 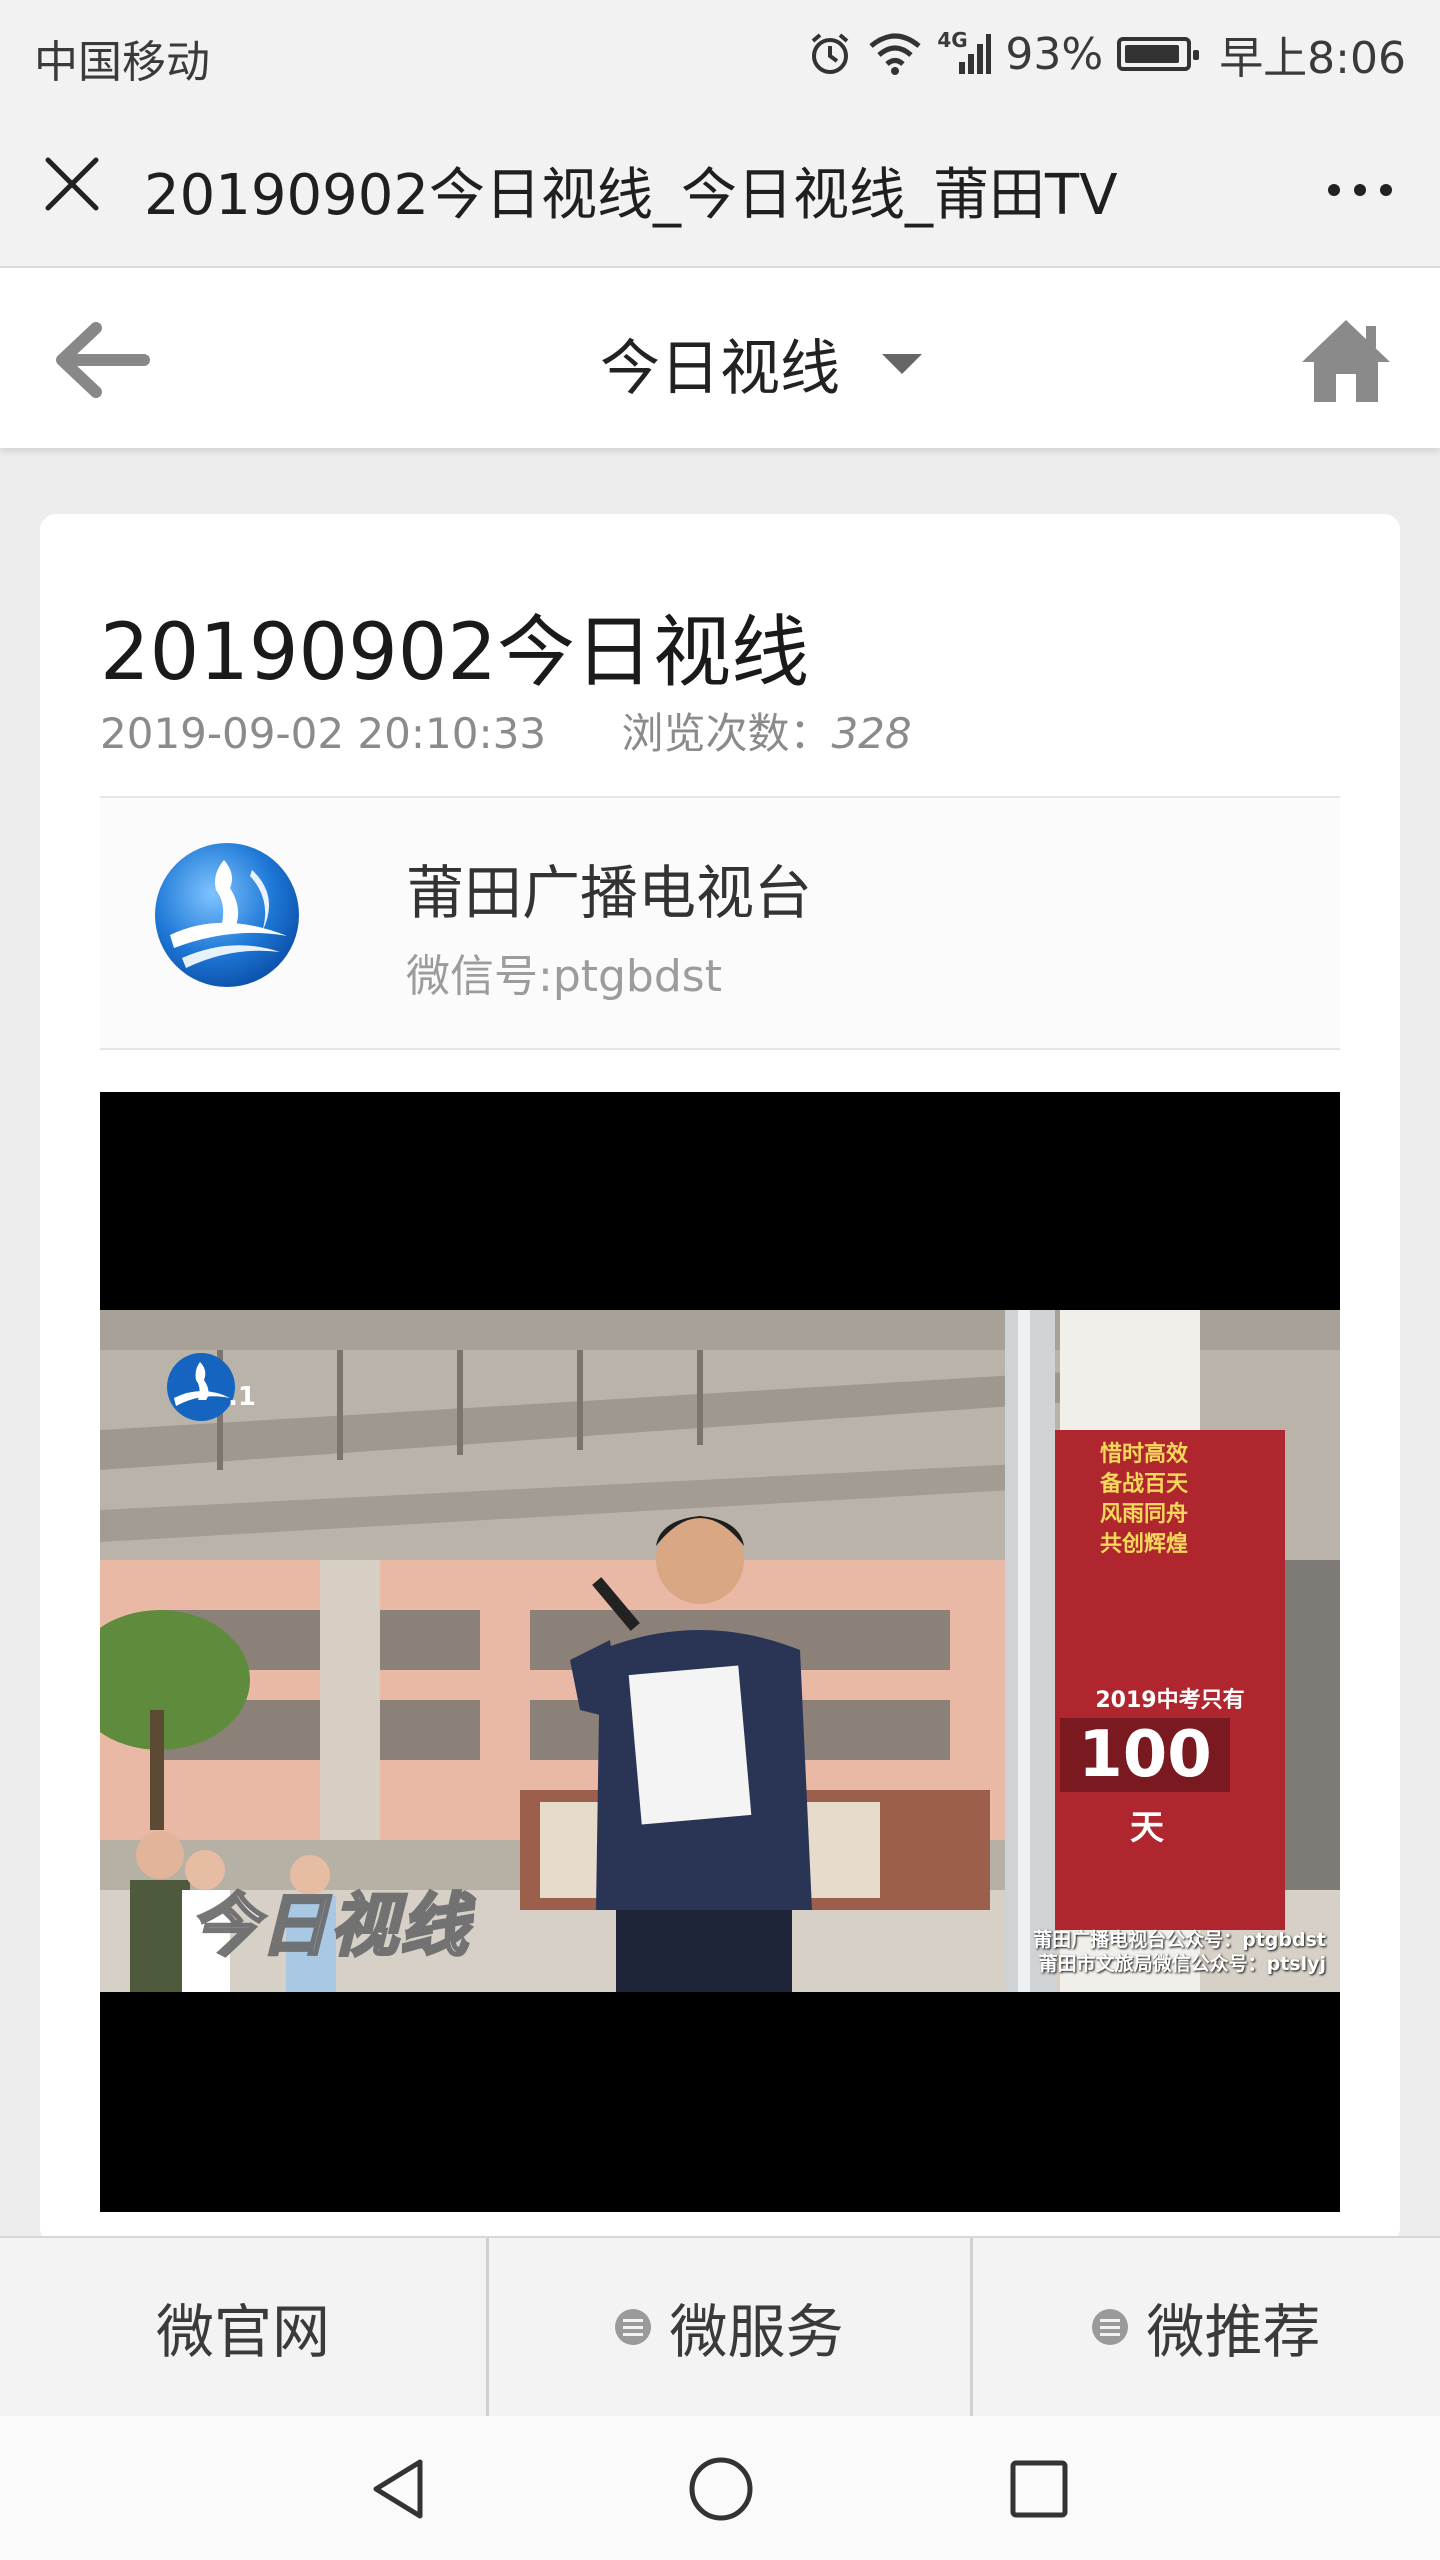 I want to click on nav-home-icon, so click(x=721, y=2489).